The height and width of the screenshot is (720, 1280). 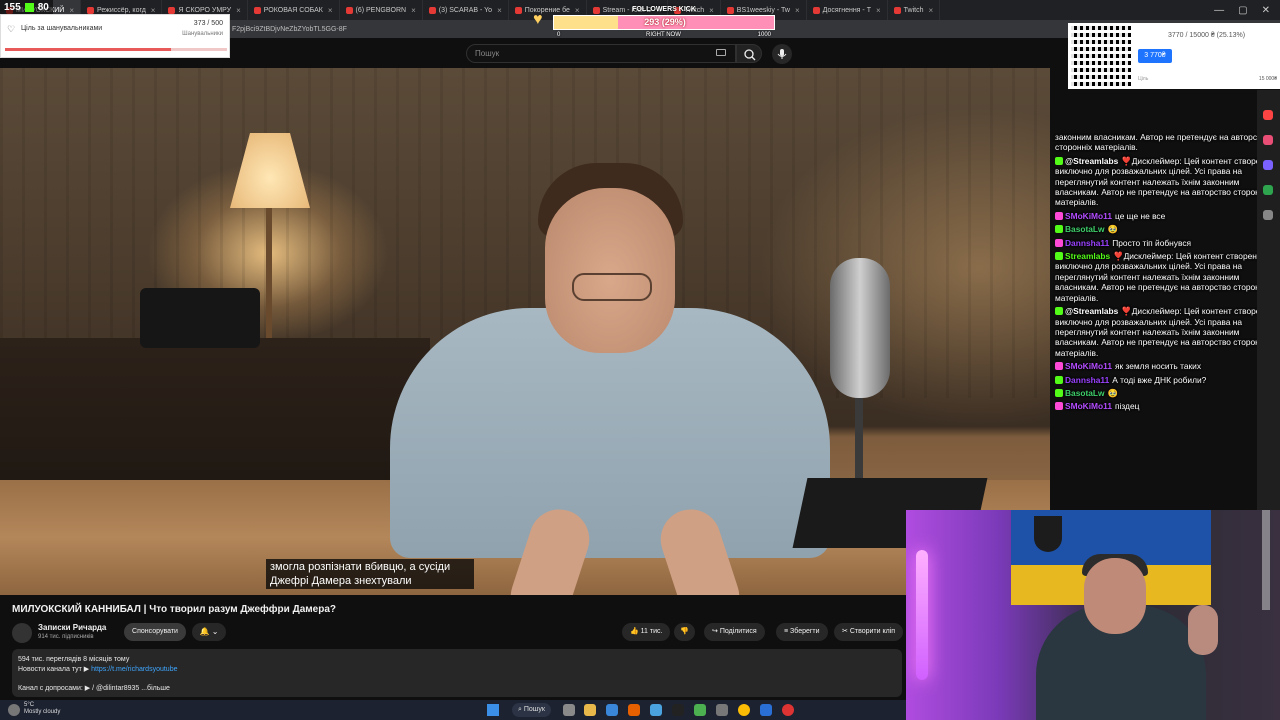 I want to click on edge-icon, so click(x=612, y=710).